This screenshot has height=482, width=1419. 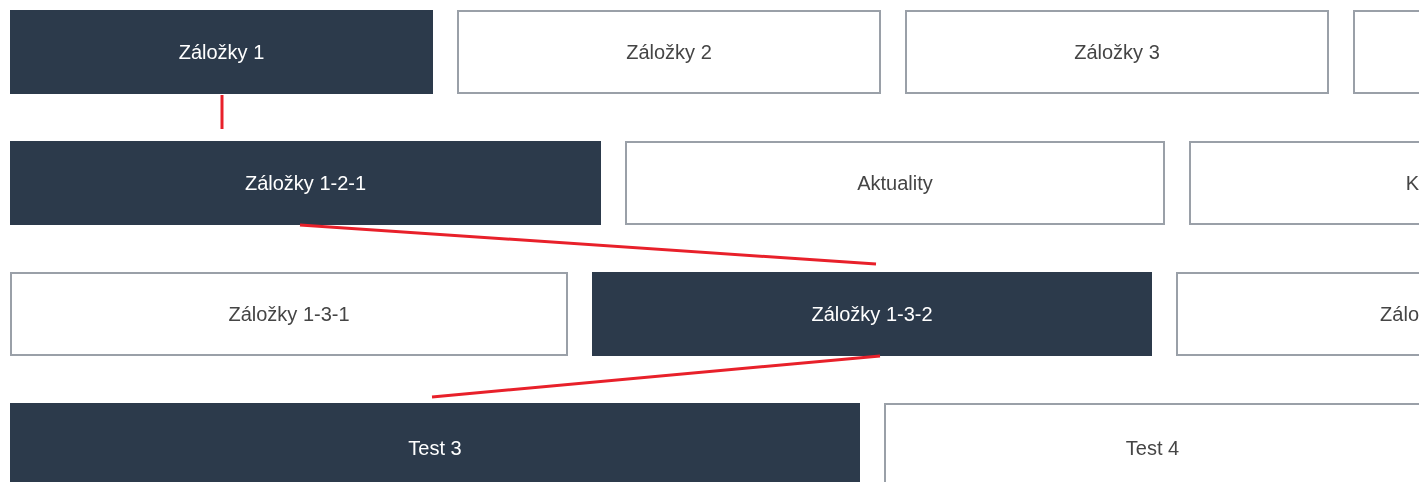 What do you see at coordinates (895, 183) in the screenshot?
I see `tab: Aktuality` at bounding box center [895, 183].